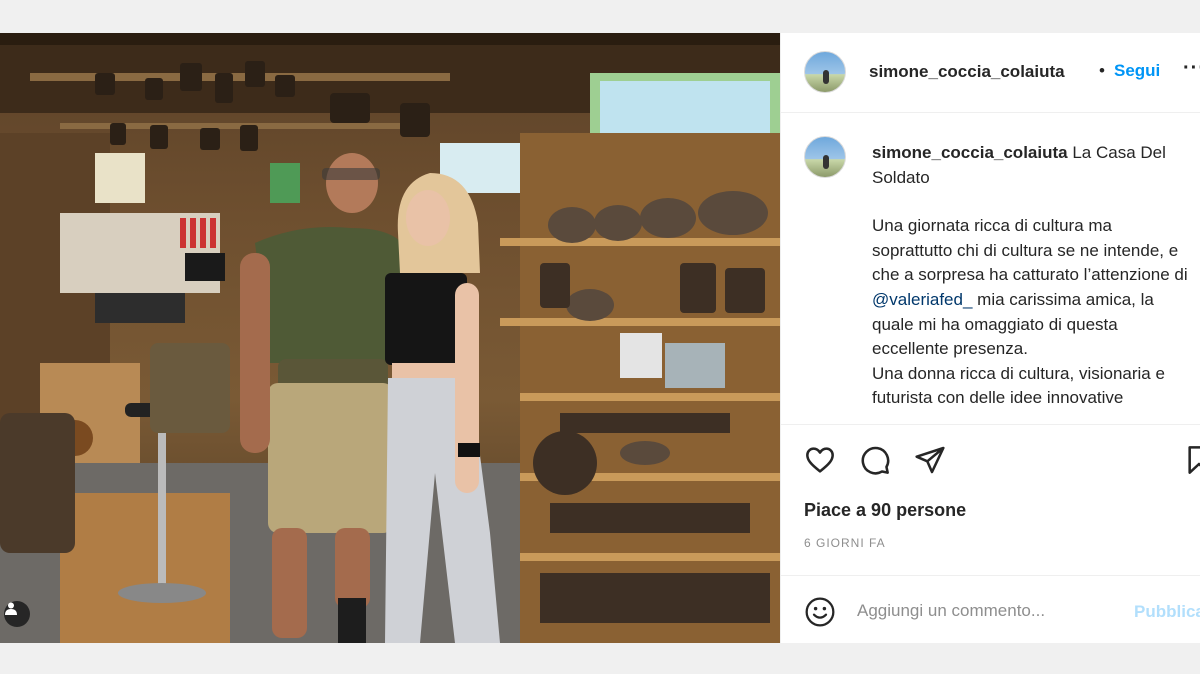 This screenshot has width=1200, height=674. What do you see at coordinates (1167, 612) in the screenshot?
I see `publish-button: Pubblica` at bounding box center [1167, 612].